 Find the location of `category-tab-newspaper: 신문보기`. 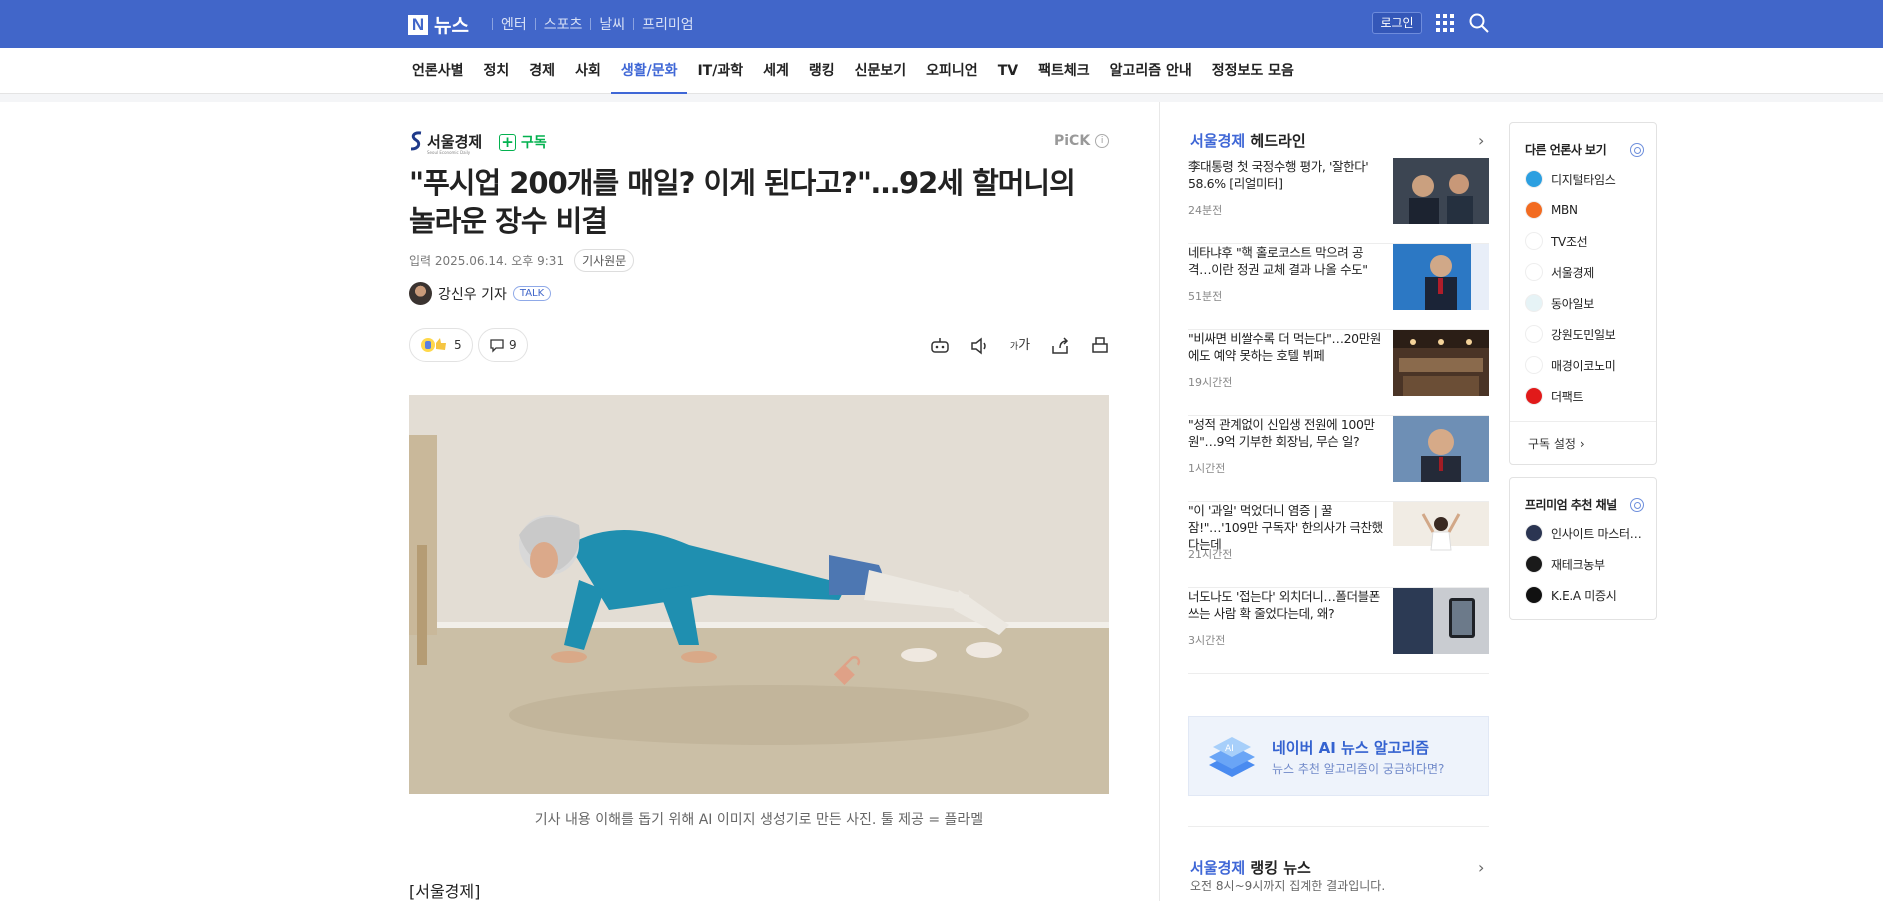

category-tab-newspaper: 신문보기 is located at coordinates (881, 71).